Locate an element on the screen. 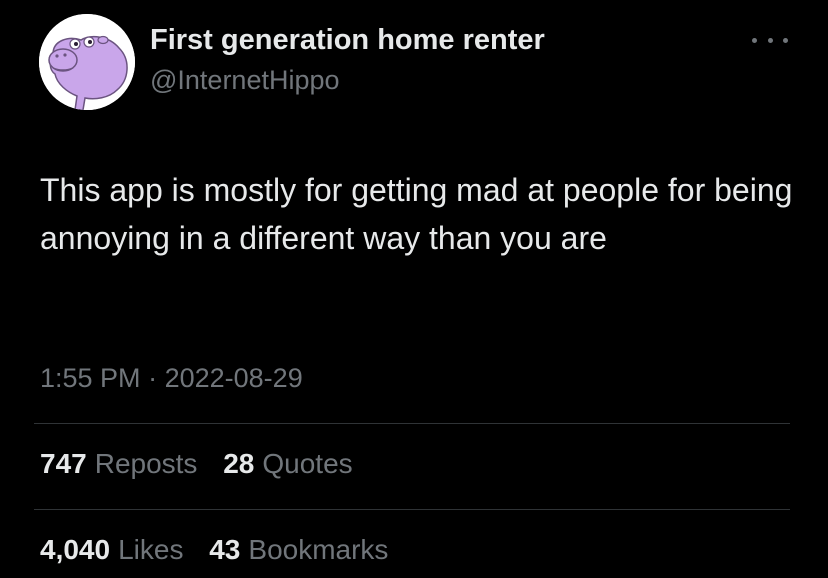 The image size is (828, 578). likes-stat: 4,040 Likes is located at coordinates (111, 550).